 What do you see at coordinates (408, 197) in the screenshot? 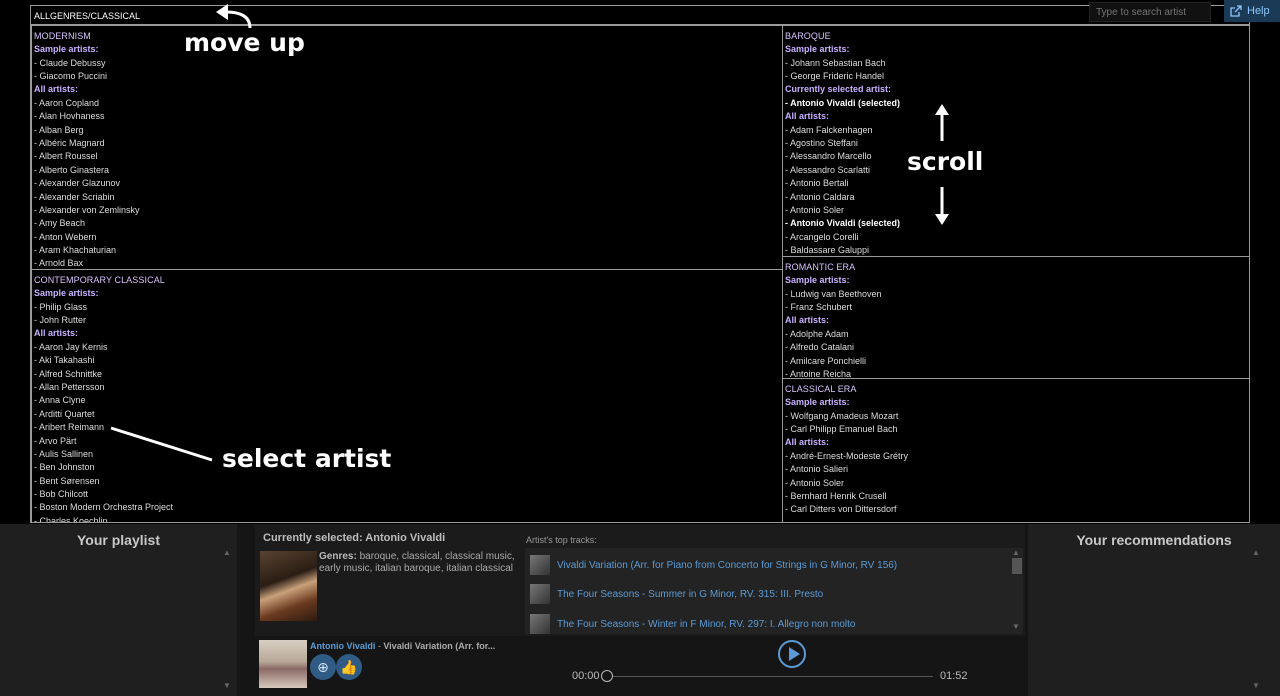
I see `artist-item: - Alexander Scriabin` at bounding box center [408, 197].